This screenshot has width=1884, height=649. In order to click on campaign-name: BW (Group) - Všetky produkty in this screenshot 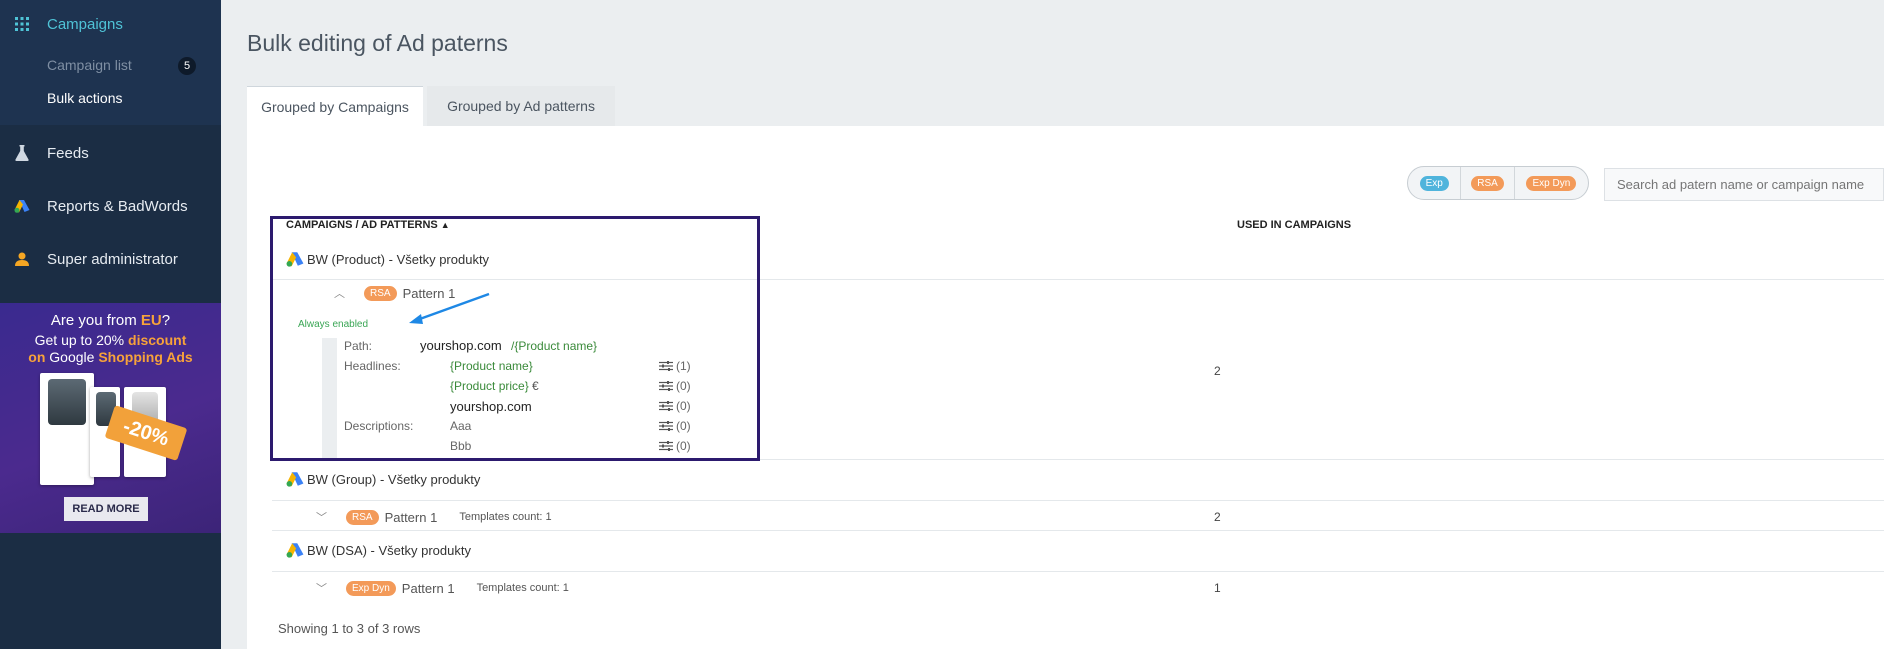, I will do `click(394, 479)`.